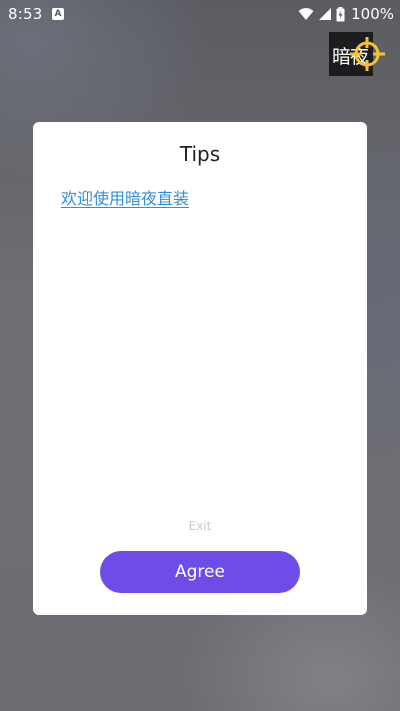  Describe the element at coordinates (346, 14) in the screenshot. I see `status-icons: 100%` at that location.